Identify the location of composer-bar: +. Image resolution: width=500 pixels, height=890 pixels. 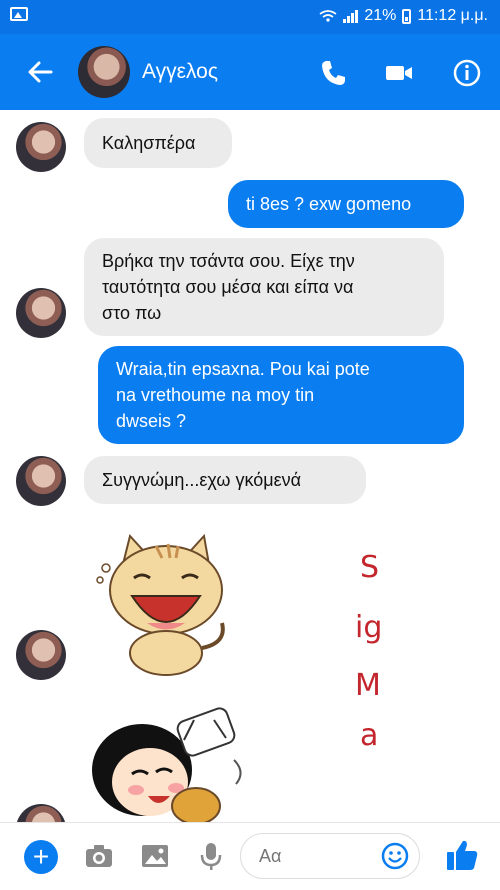
(250, 856).